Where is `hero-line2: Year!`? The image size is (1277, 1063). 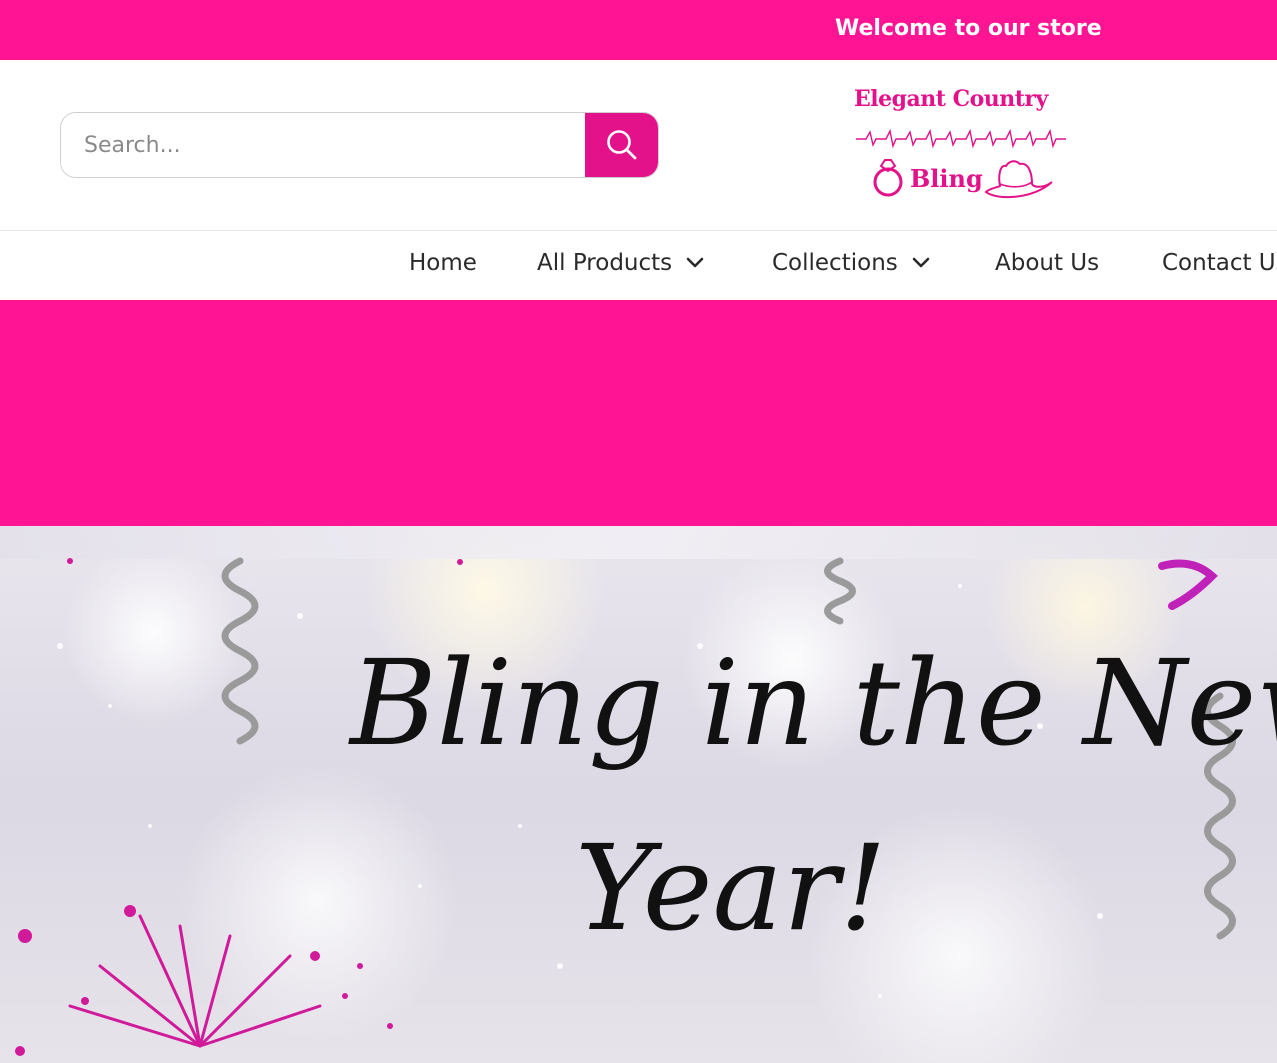
hero-line2: Year! is located at coordinates (731, 888).